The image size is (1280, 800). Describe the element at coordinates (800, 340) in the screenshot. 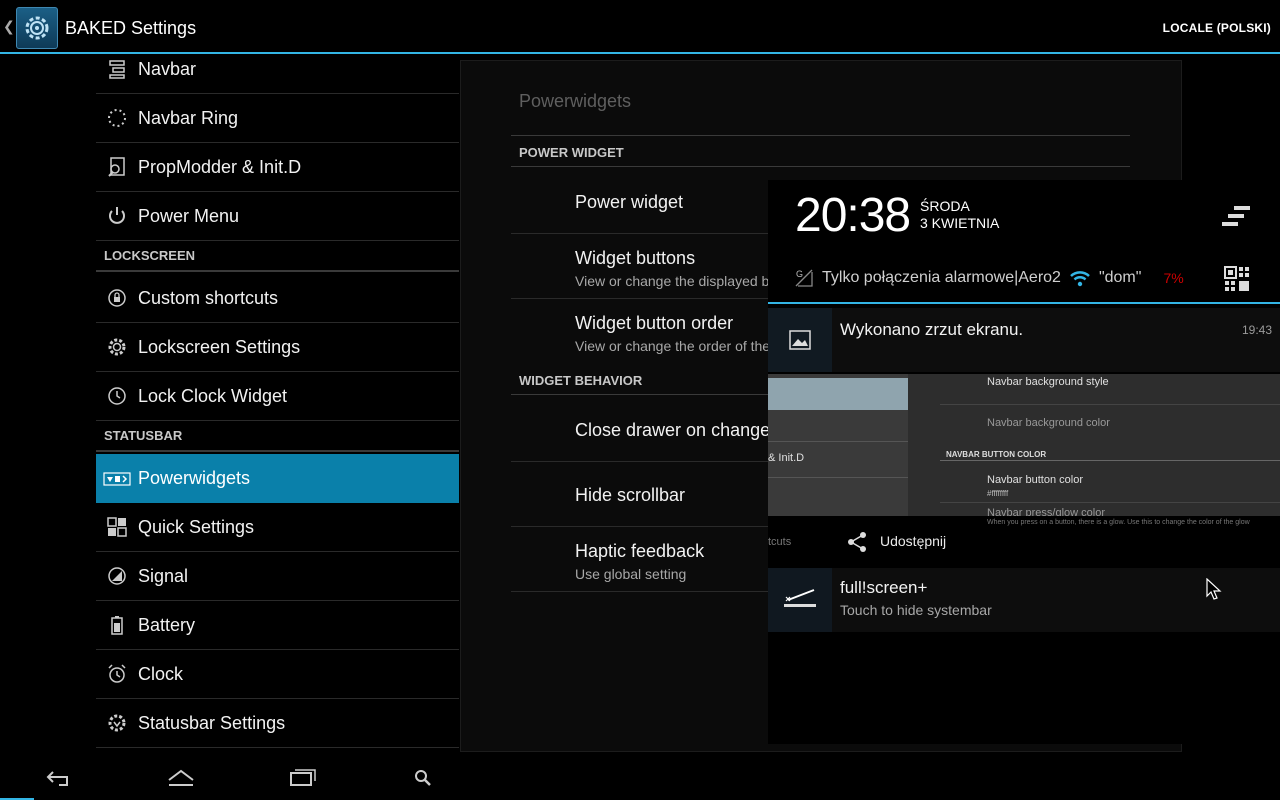

I see `image-icon` at that location.